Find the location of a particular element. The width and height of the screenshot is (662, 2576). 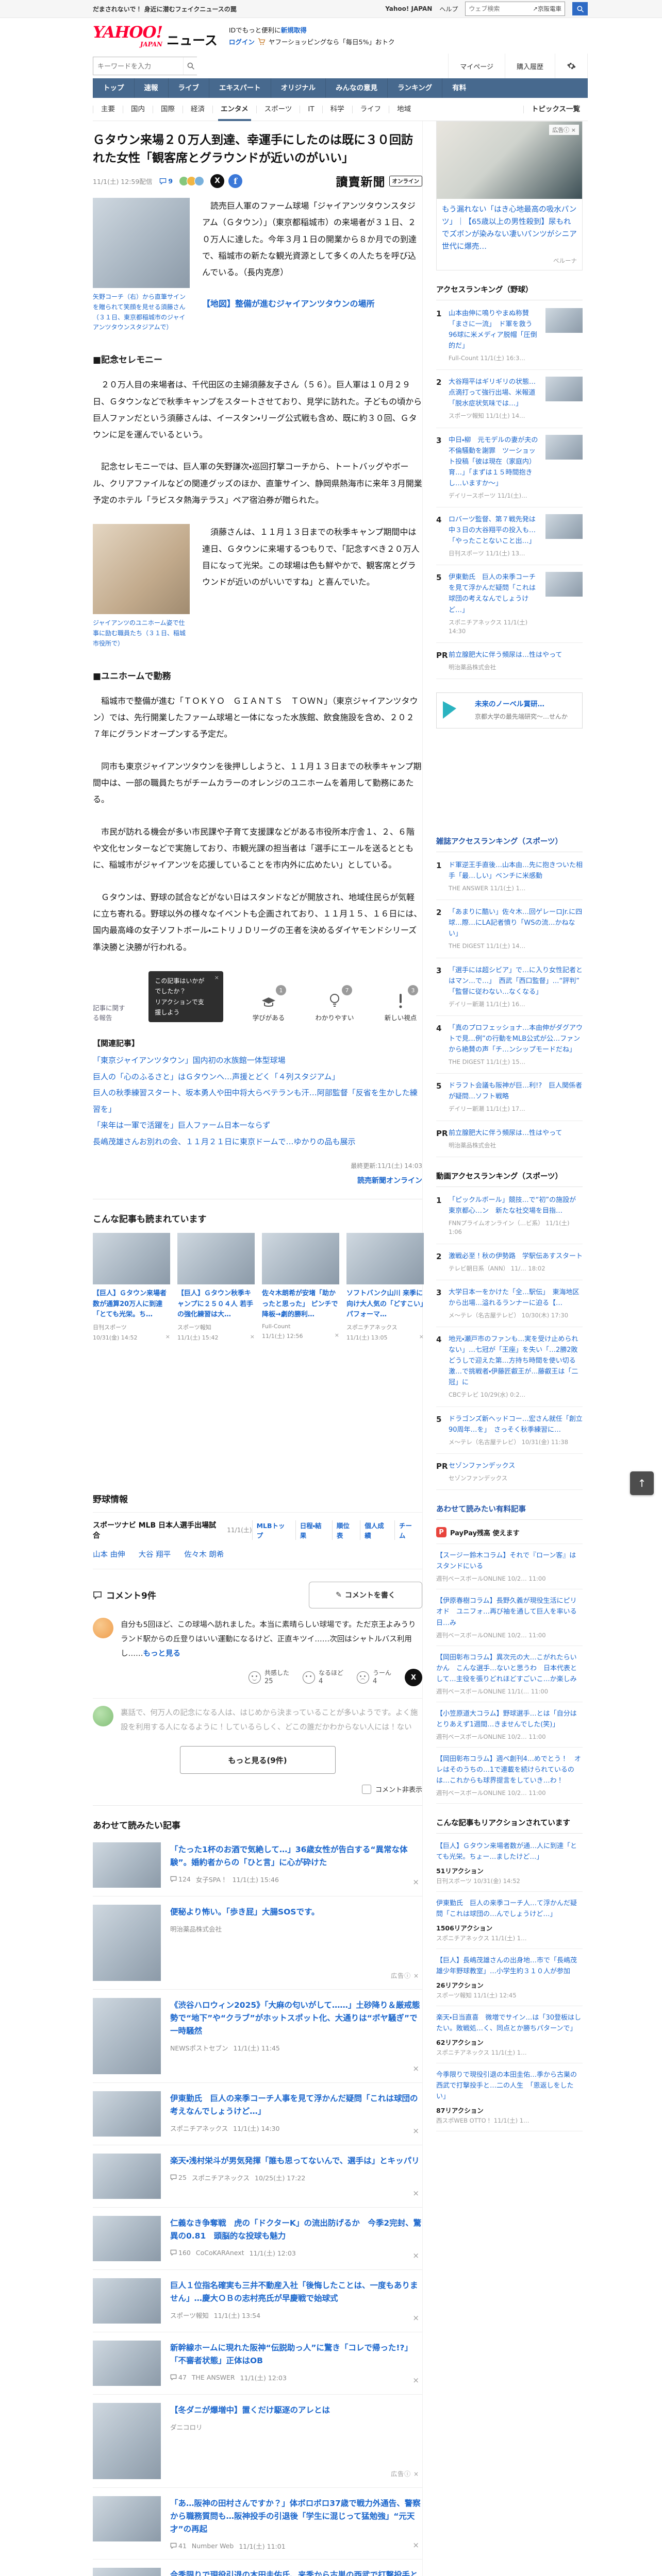

article-title-link: 便秘より怖い。「歩き屁」大腸SOSです。 is located at coordinates (296, 1912).